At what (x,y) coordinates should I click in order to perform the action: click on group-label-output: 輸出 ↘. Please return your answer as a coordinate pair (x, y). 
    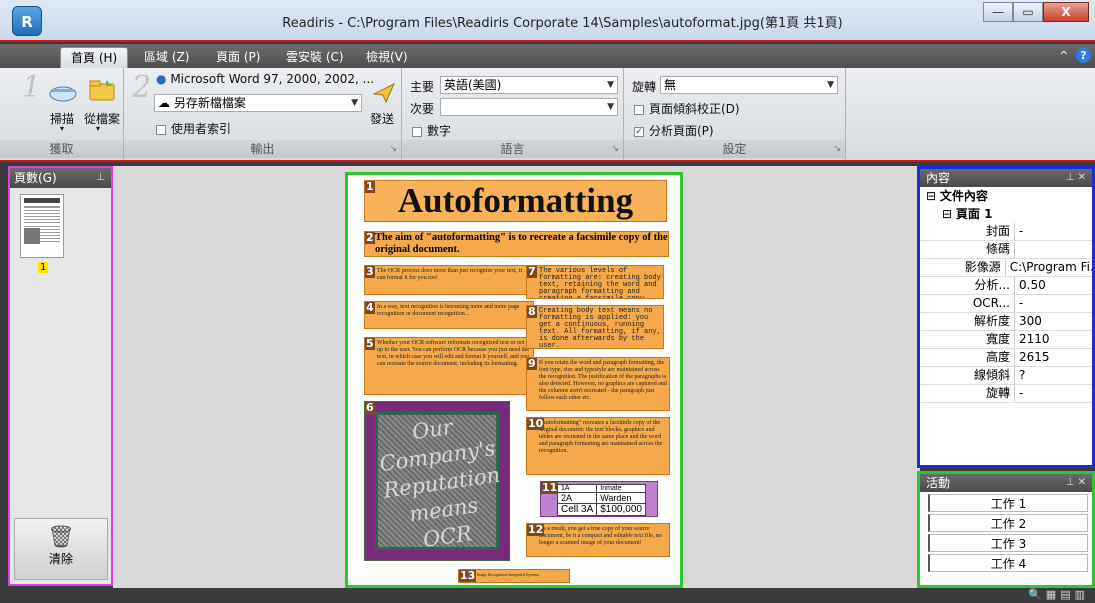
    Looking at the image, I should click on (262, 149).